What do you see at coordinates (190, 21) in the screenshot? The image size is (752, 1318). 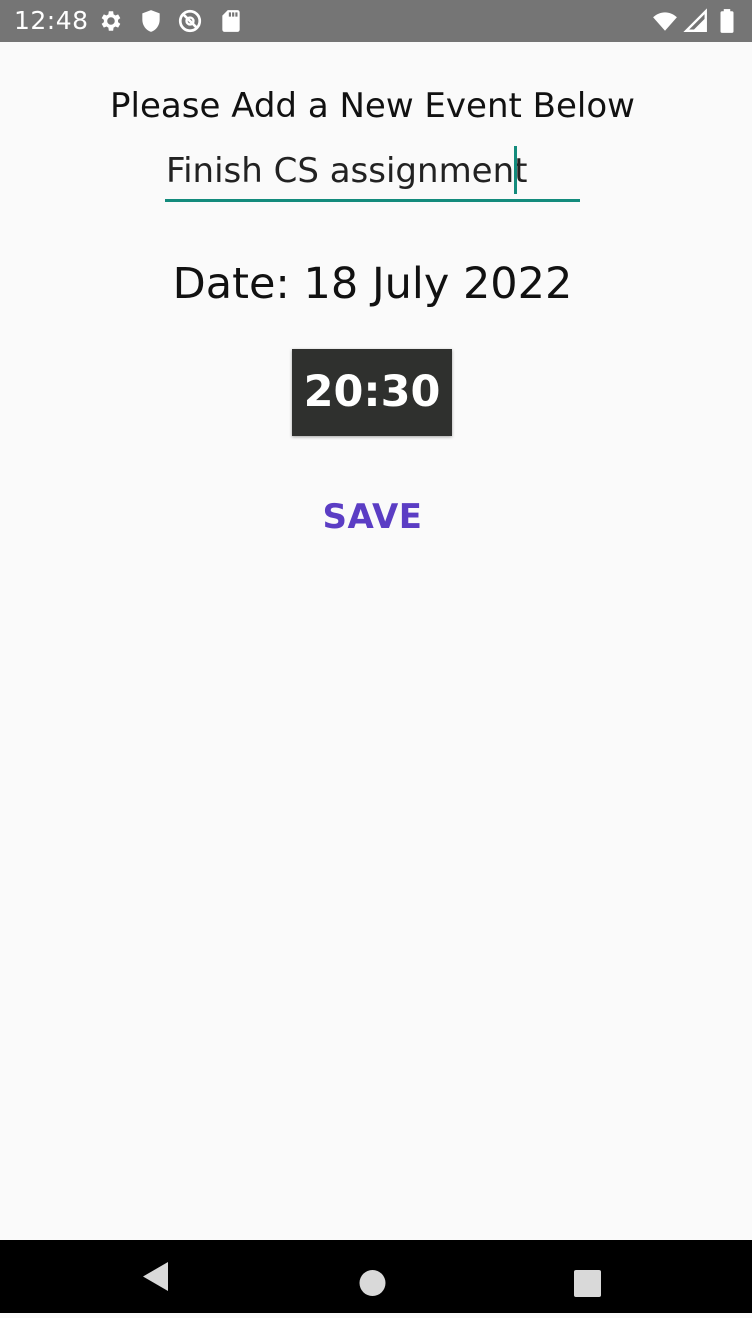 I see `no-entry-at-icon` at bounding box center [190, 21].